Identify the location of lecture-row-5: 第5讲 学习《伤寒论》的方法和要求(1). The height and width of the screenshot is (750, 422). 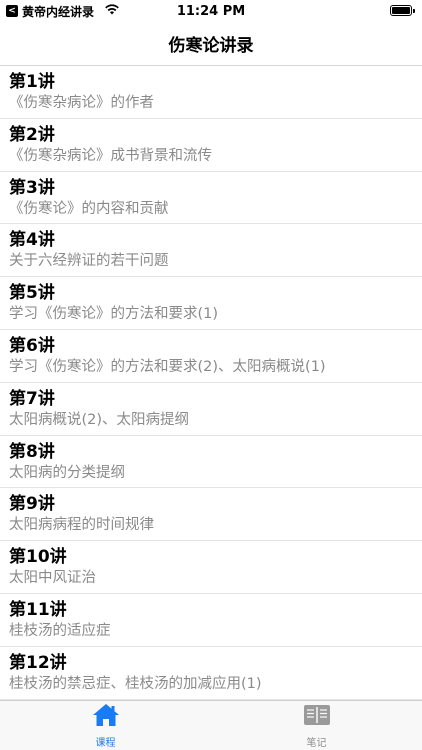
(211, 303).